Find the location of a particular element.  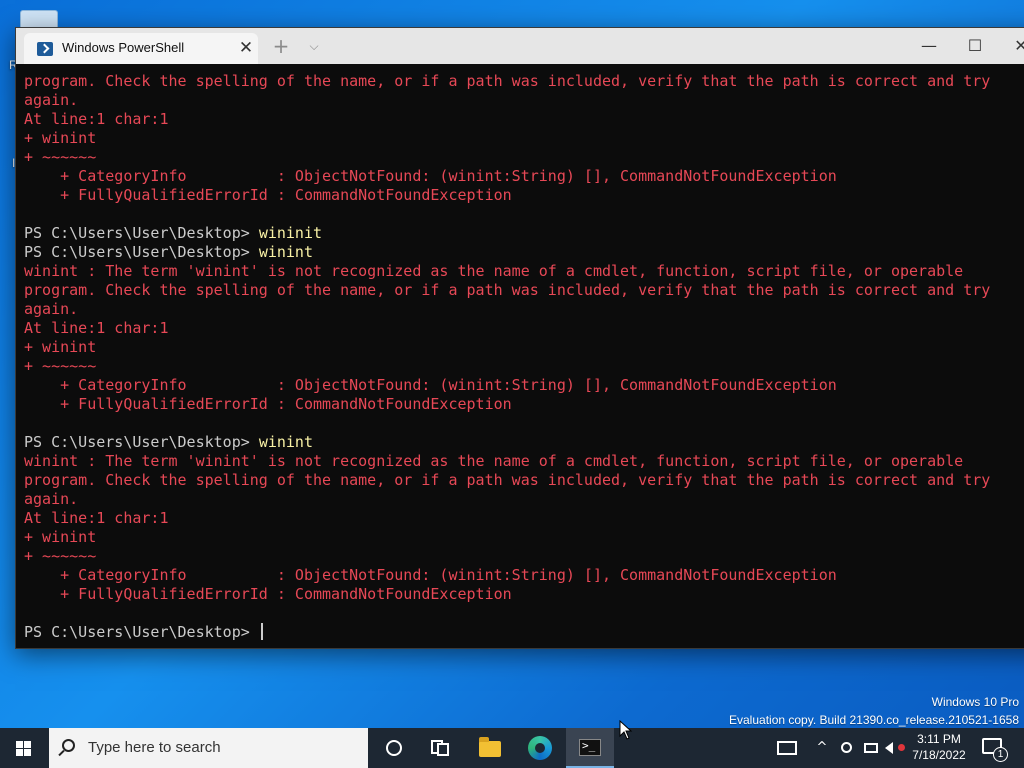

maximize-button: ☐ is located at coordinates (975, 46).